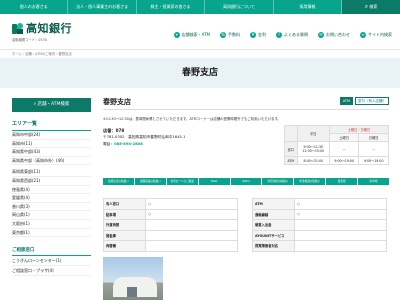 This screenshot has height=300, width=400. I want to click on table-row: 通帳繰越 ○, so click(319, 214).